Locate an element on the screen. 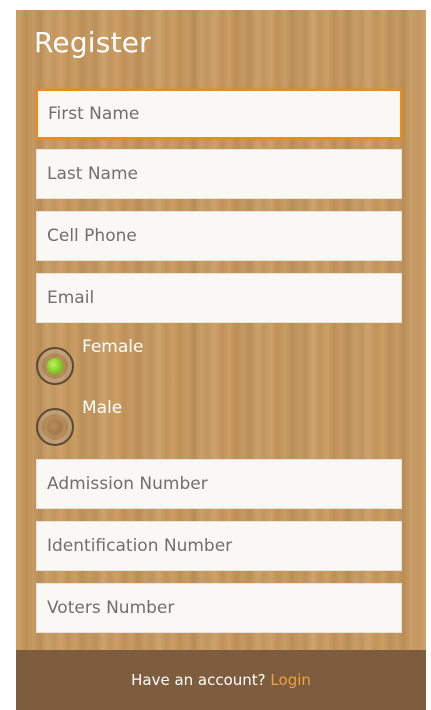 This screenshot has width=431, height=710. admission-number-input is located at coordinates (219, 484).